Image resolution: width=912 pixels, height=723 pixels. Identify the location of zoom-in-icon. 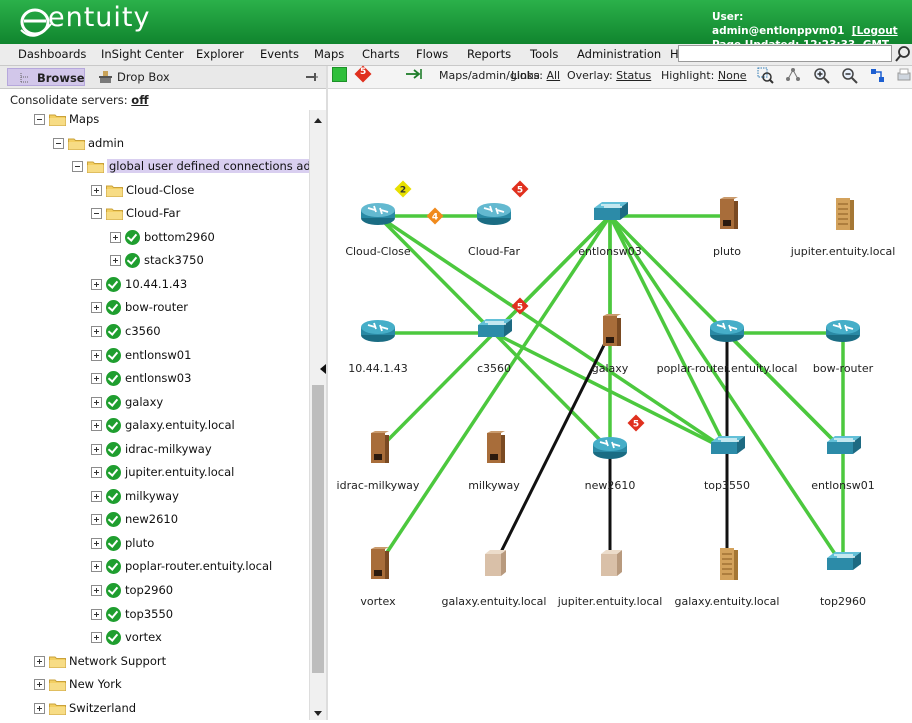
(821, 75).